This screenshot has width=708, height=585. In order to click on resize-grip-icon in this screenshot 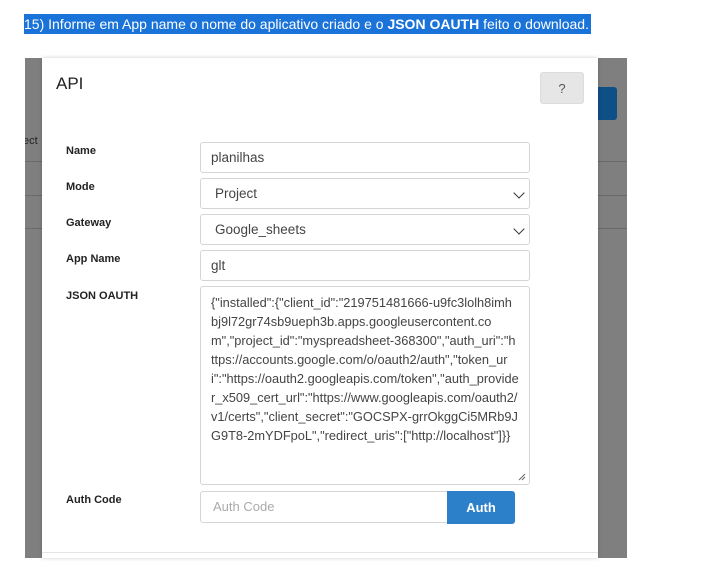, I will do `click(522, 477)`.